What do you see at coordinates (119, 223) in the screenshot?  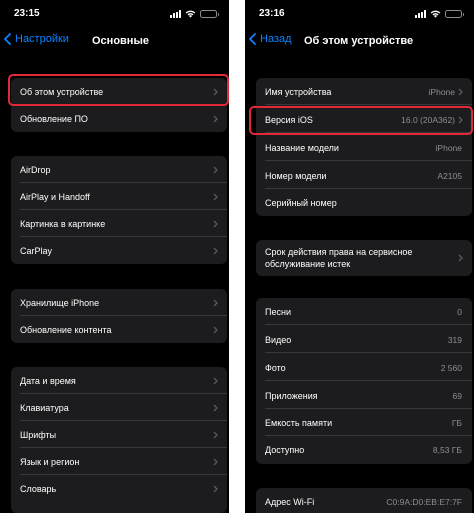 I see `row-picture-in-picture: Картинка в картинке` at bounding box center [119, 223].